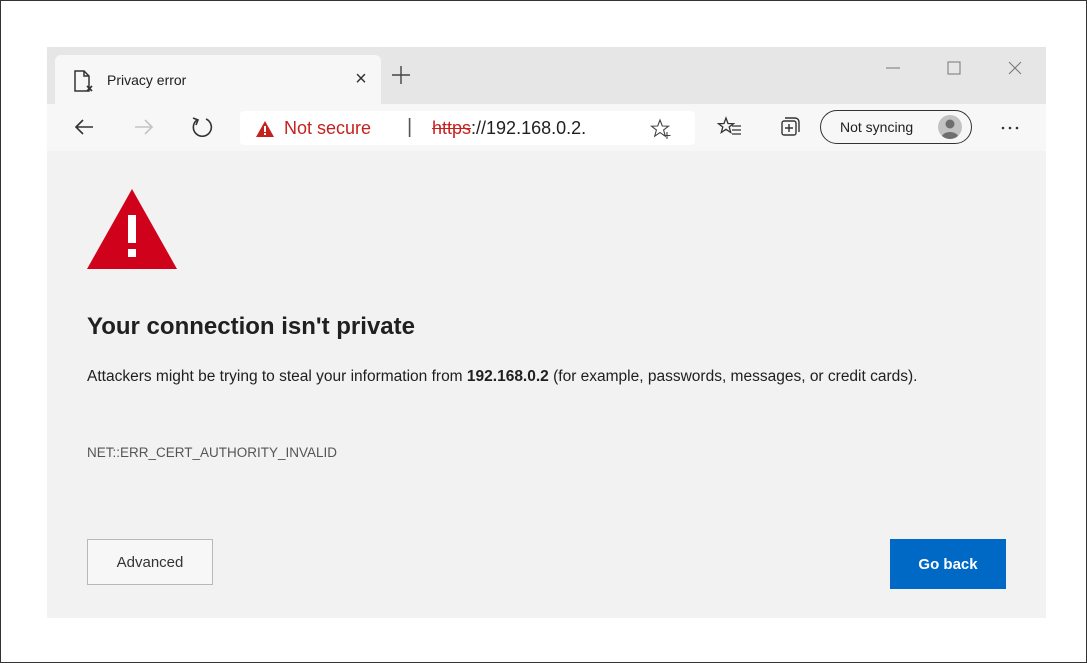 The width and height of the screenshot is (1087, 663). Describe the element at coordinates (529, 128) in the screenshot. I see `url-host: ://192.168.0.2.` at that location.